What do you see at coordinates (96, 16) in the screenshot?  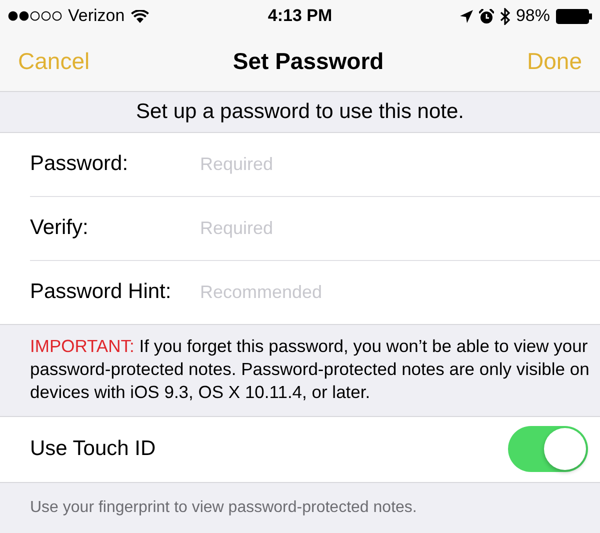 I see `carrier-name: Verizon` at bounding box center [96, 16].